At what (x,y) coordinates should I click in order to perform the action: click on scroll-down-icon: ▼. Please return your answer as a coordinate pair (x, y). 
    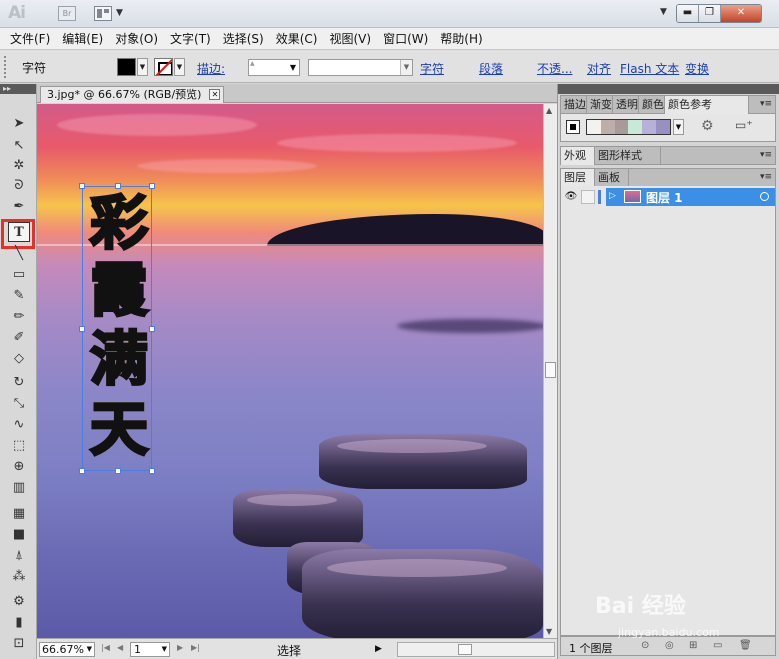
    Looking at the image, I should click on (549, 631).